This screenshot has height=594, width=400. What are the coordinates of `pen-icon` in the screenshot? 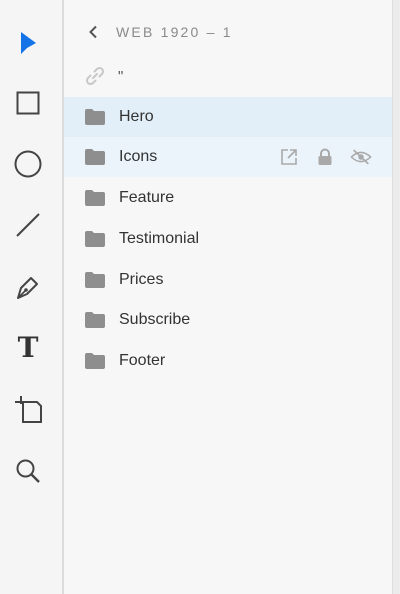 It's located at (27, 288).